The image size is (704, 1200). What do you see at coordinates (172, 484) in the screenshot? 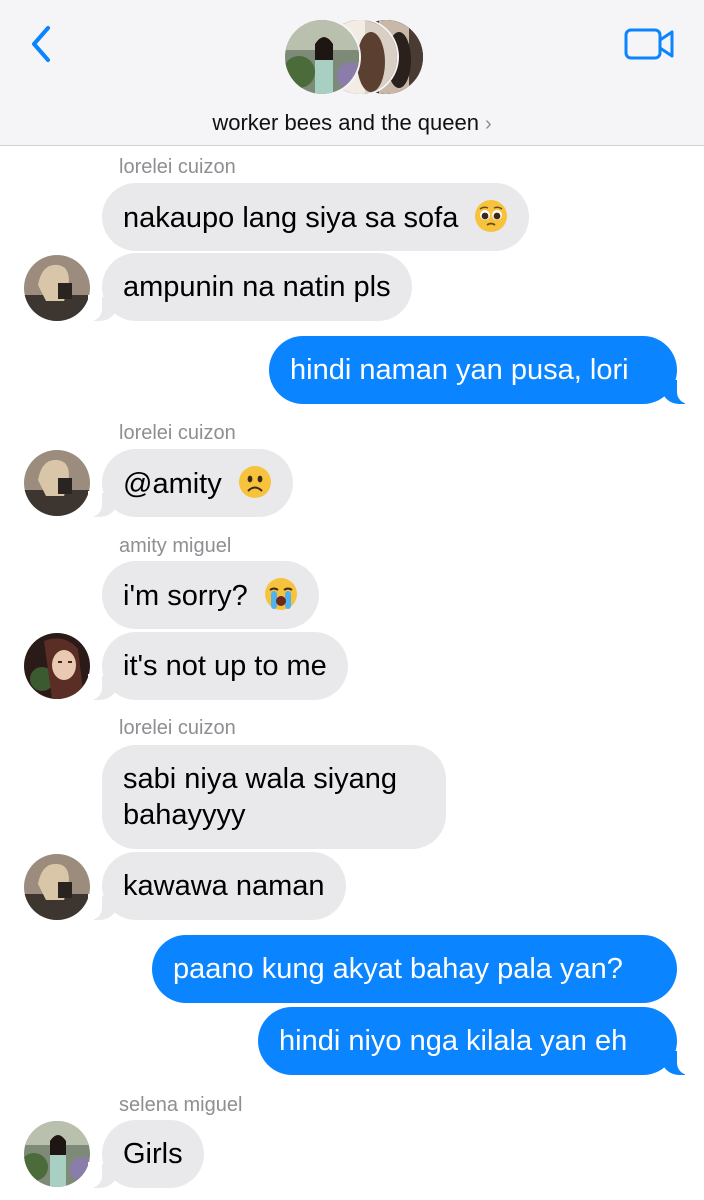
I see `message-text: @amity` at bounding box center [172, 484].